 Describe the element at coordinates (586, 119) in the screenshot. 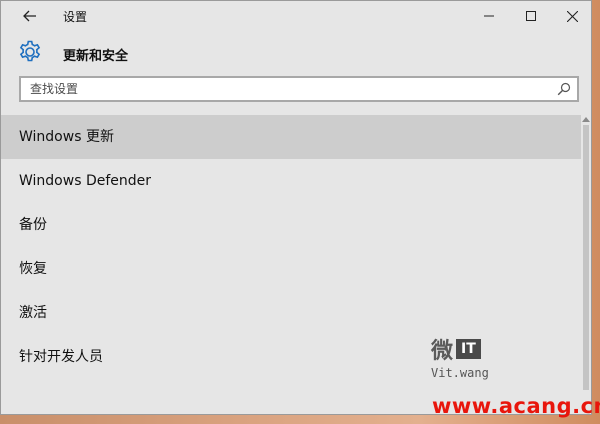

I see `scroll-up-arrow-icon` at that location.